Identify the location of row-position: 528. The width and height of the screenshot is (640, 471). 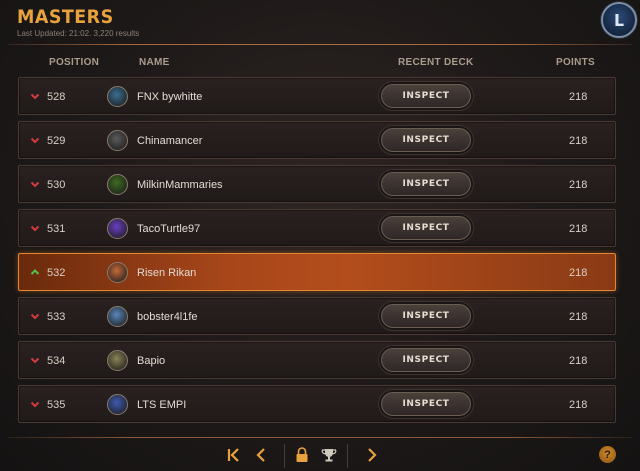
(56, 97).